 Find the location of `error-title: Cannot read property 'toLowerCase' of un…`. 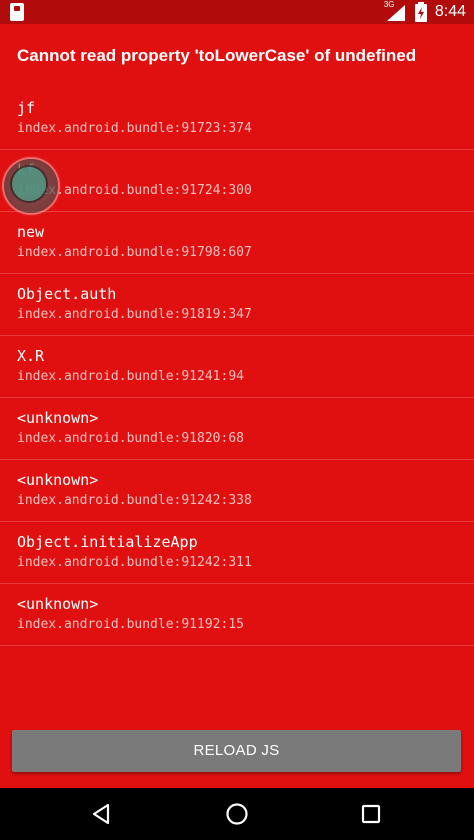

error-title: Cannot read property 'toLowerCase' of un… is located at coordinates (217, 55).